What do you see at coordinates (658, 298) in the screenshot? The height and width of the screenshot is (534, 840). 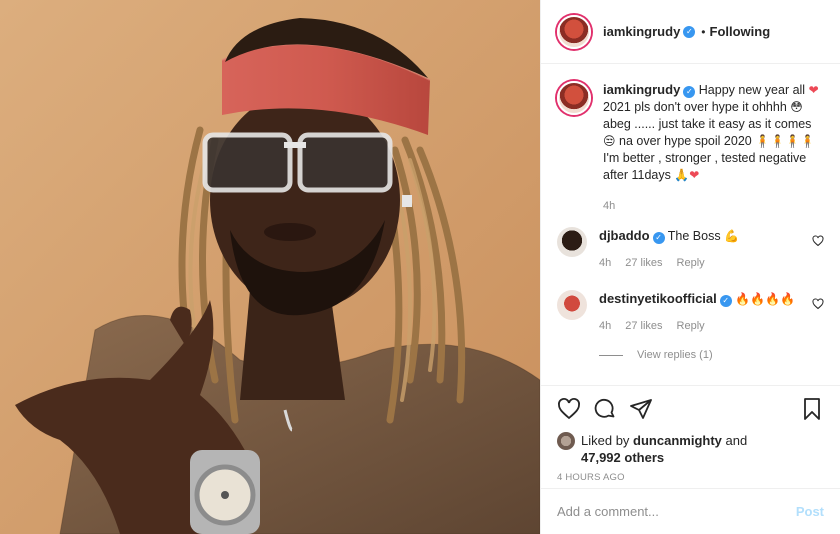 I see `commenter-username: destinyetikoofficial` at bounding box center [658, 298].